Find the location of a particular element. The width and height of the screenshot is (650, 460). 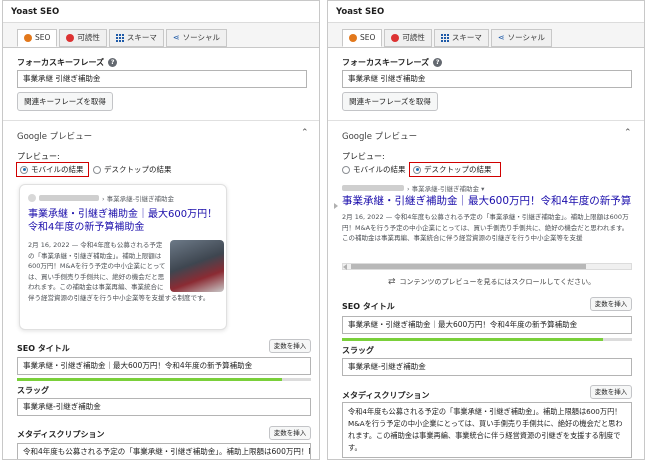

serp-breadcrumb: › 事業承継-引継ぎ補助金 ▾ is located at coordinates (446, 189).